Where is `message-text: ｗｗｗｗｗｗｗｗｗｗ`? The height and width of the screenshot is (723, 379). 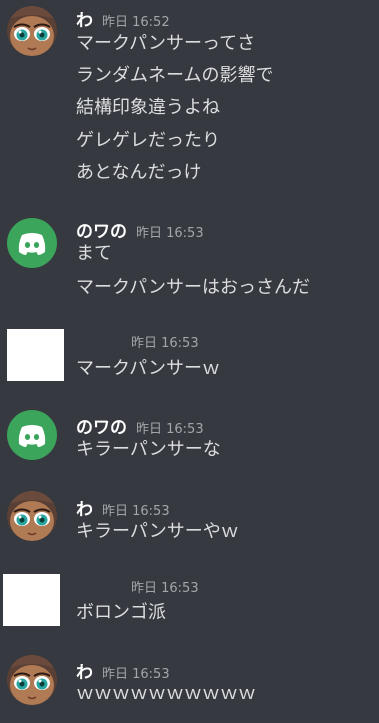 message-text: ｗｗｗｗｗｗｗｗｗｗ is located at coordinates (166, 693).